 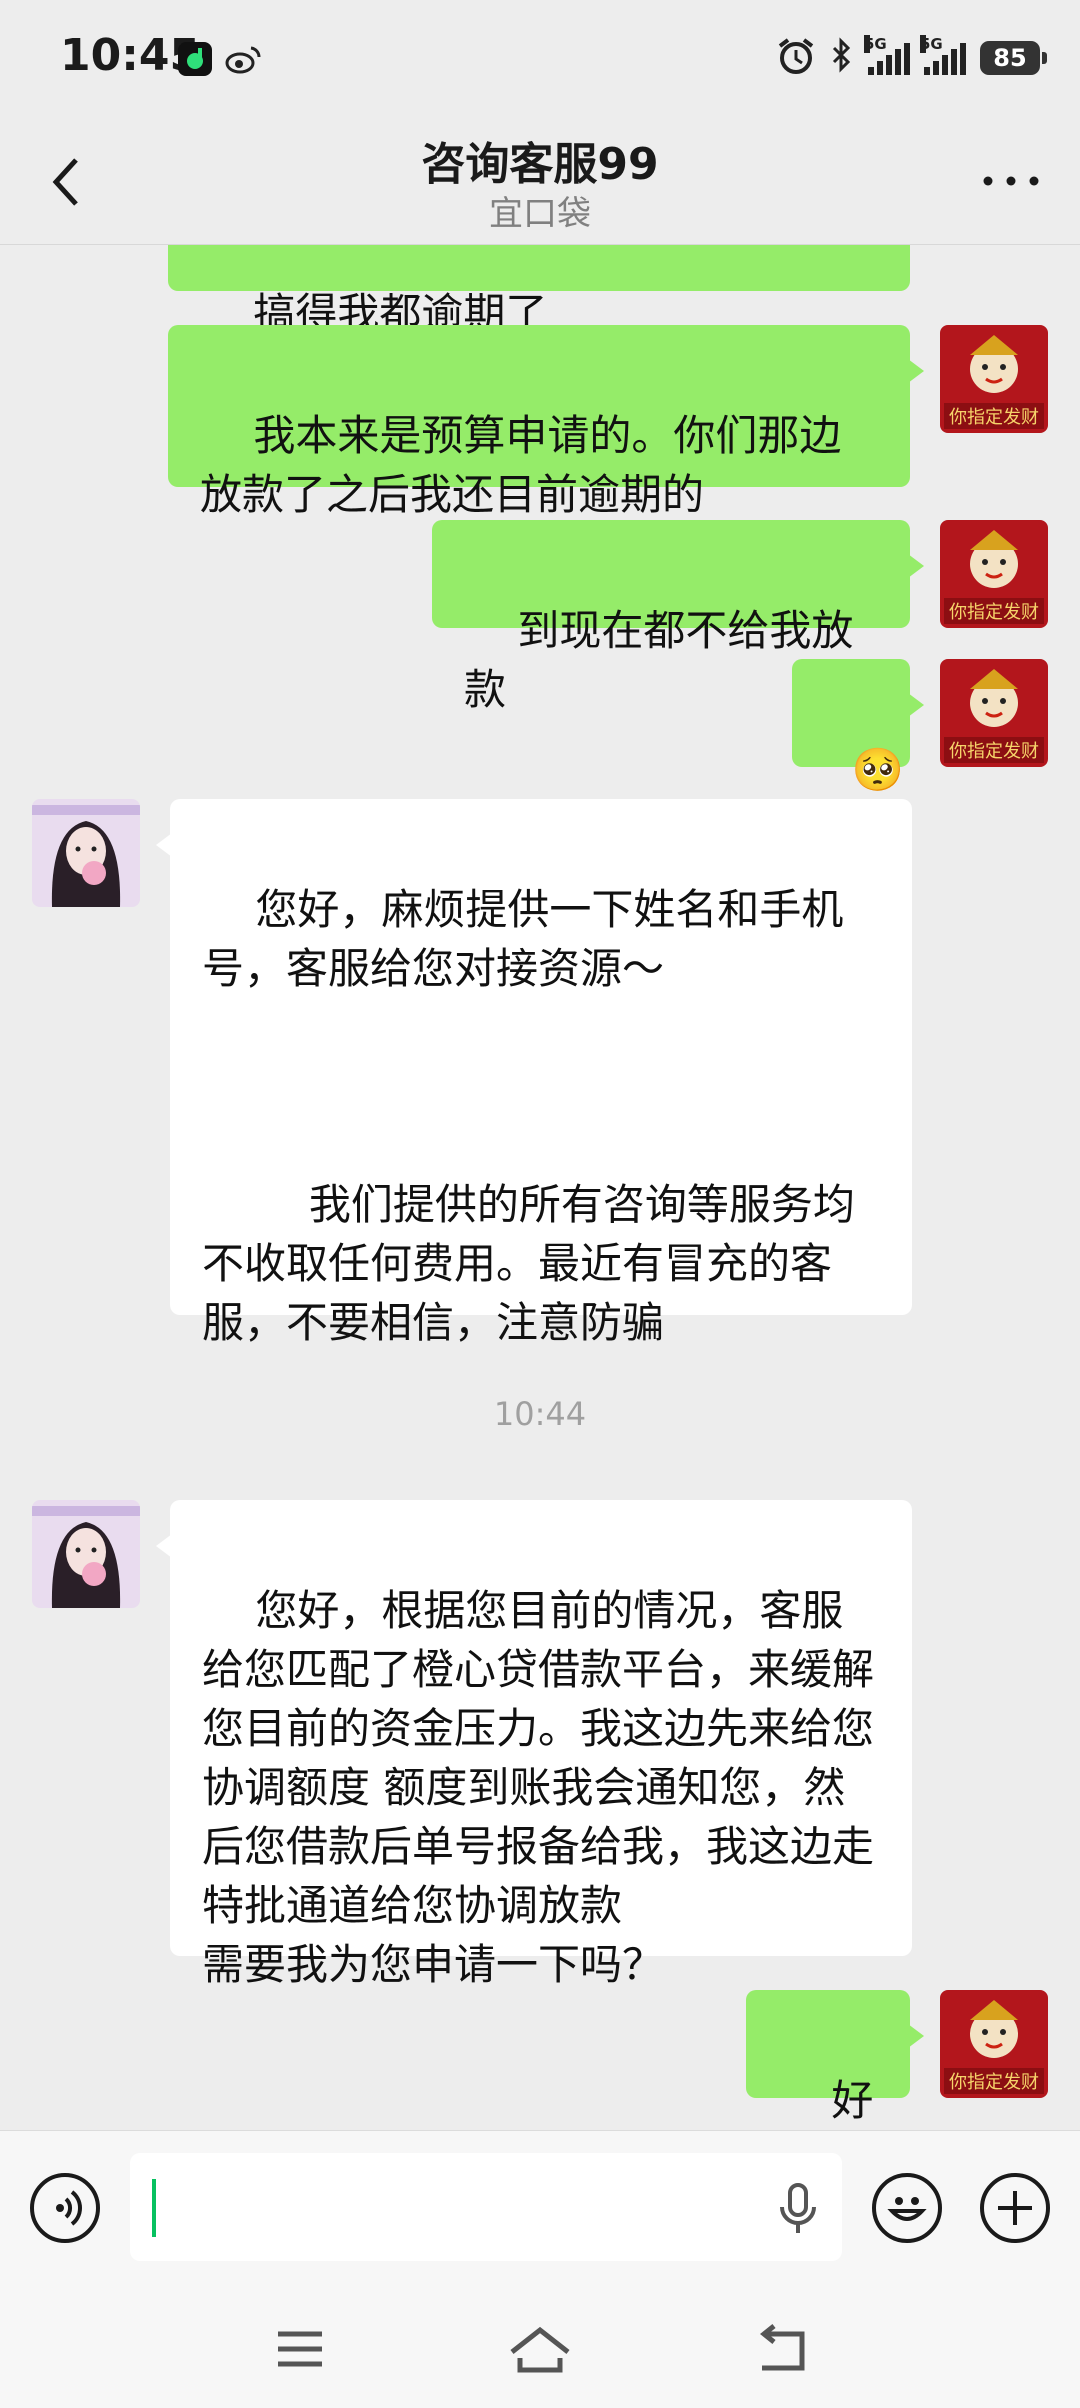 What do you see at coordinates (540, 1414) in the screenshot?
I see `timestamp: 10:44` at bounding box center [540, 1414].